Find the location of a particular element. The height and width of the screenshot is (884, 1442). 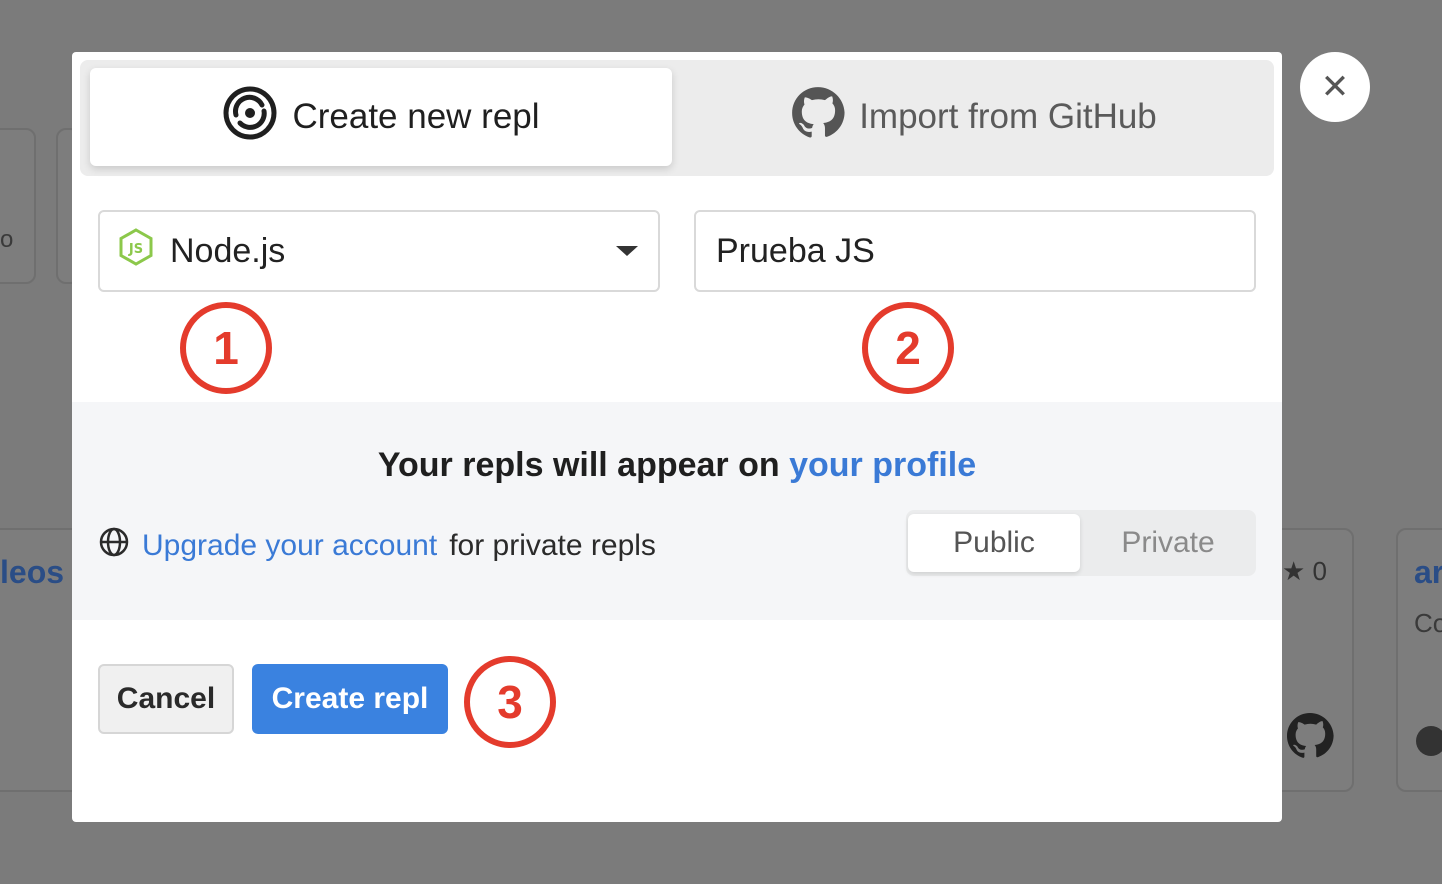

github-icon is located at coordinates (818, 117).